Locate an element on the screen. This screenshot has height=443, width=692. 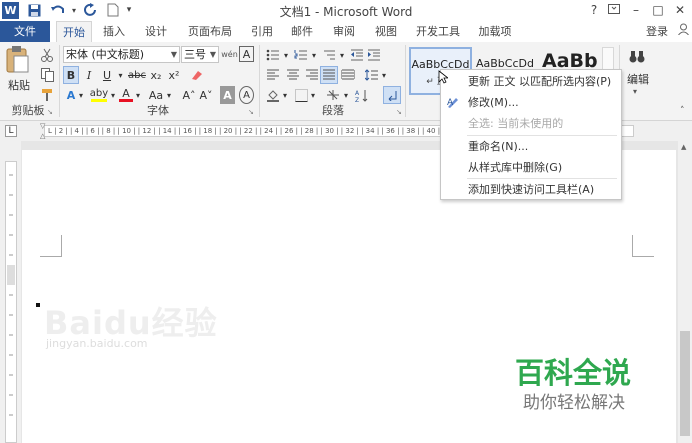
help-button: ? is located at coordinates (594, 10).